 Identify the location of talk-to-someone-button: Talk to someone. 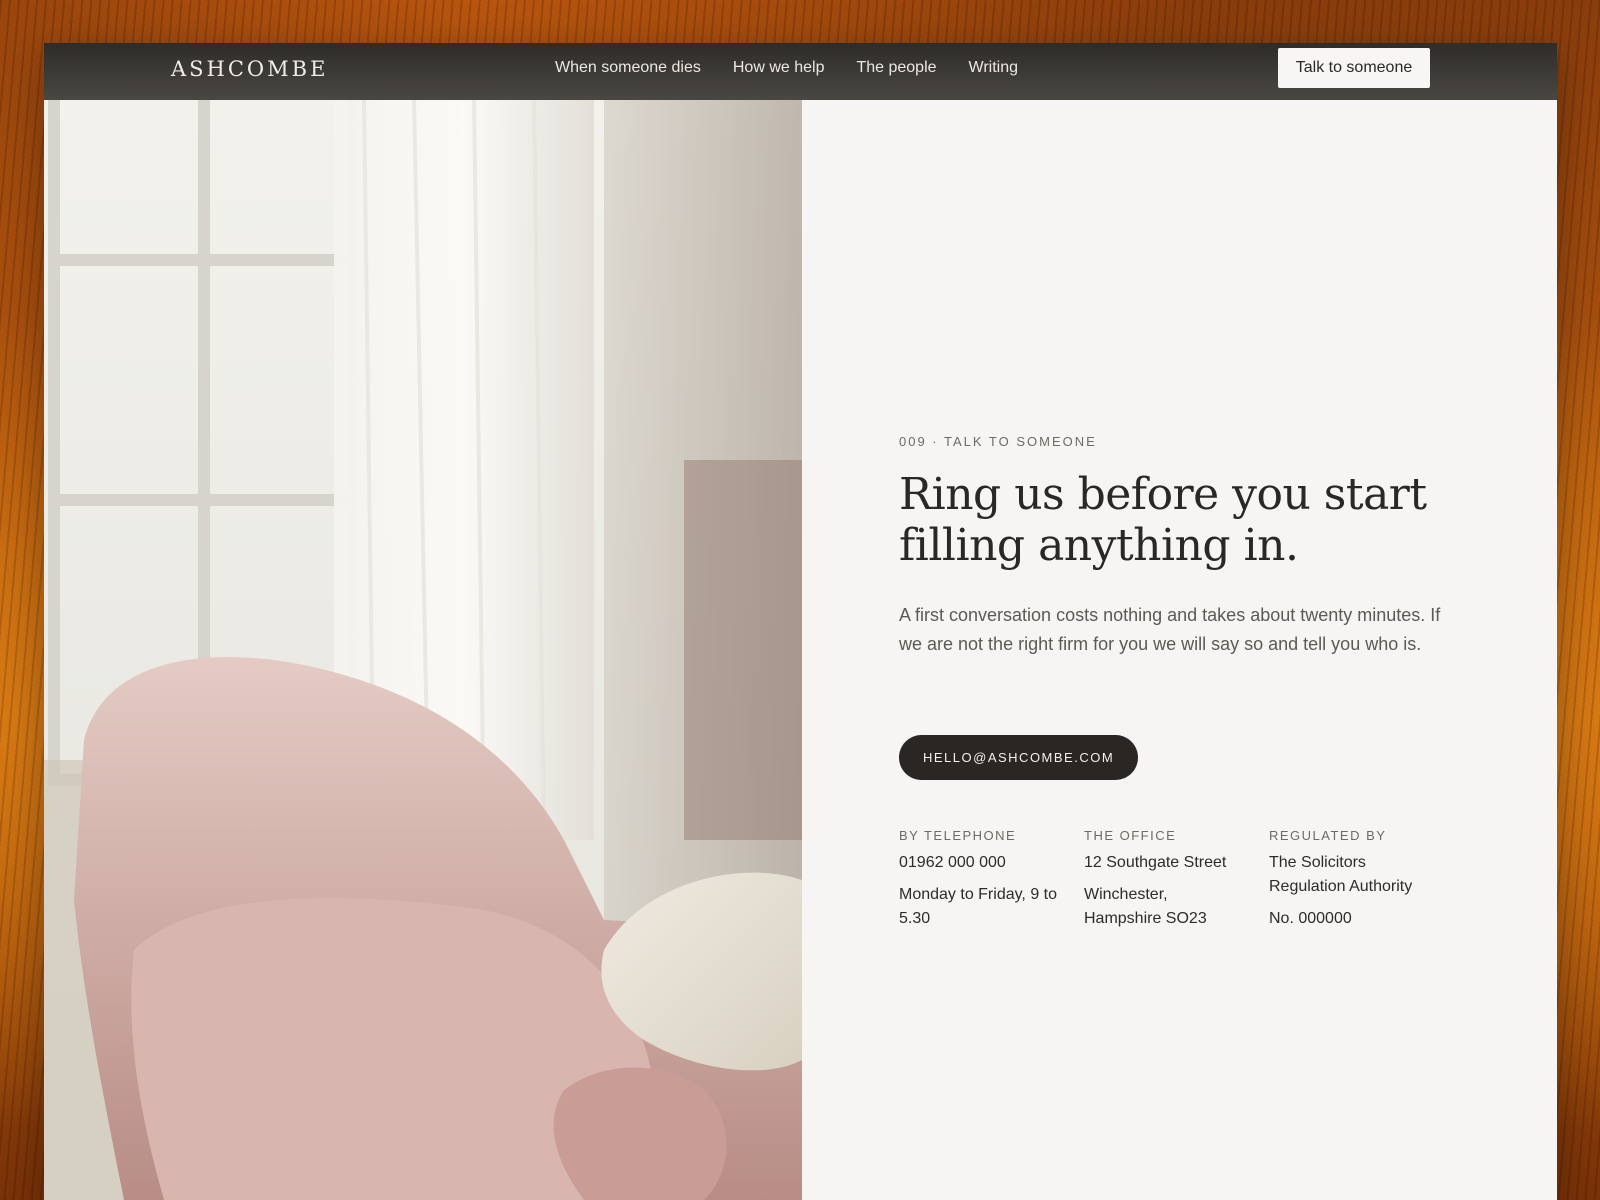
(1354, 68).